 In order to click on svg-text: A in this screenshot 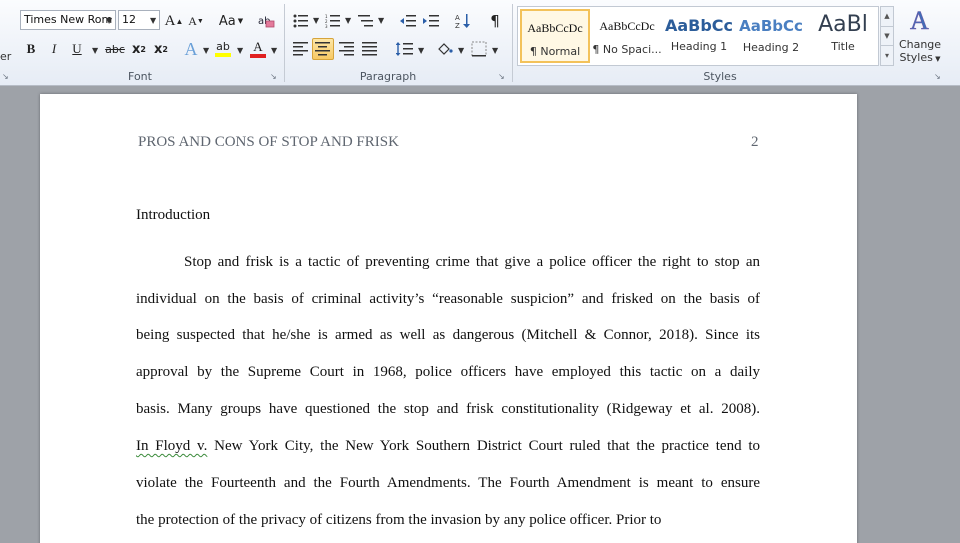, I will do `click(919, 20)`.